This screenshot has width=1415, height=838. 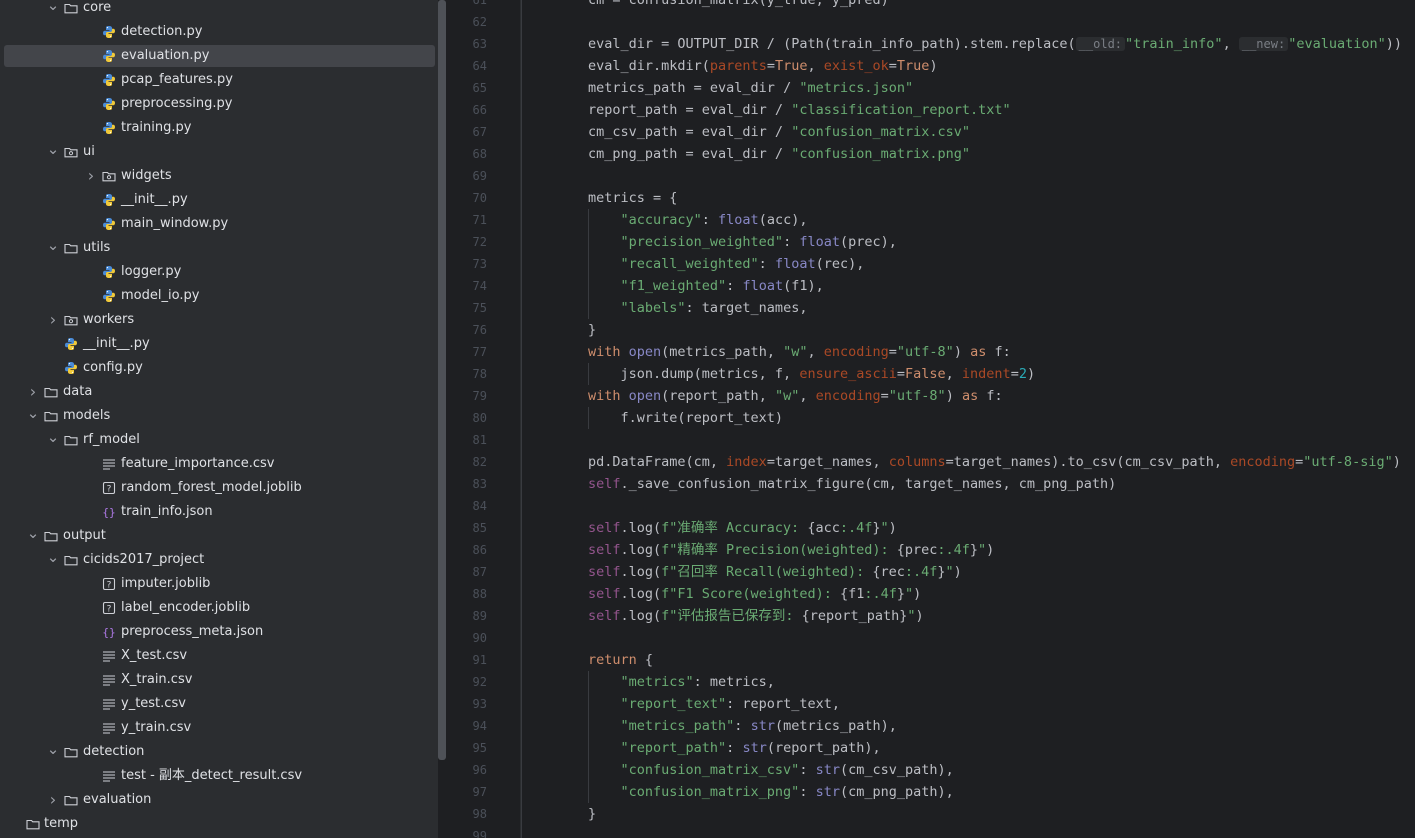 What do you see at coordinates (931, 22) in the screenshot?
I see `code-line: 62` at bounding box center [931, 22].